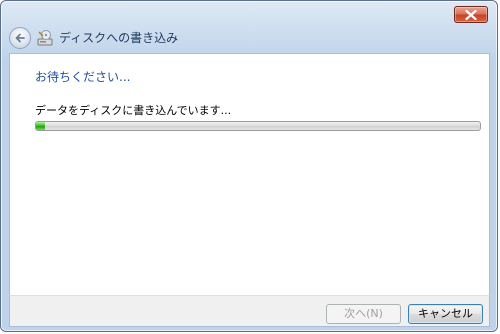 The height and width of the screenshot is (334, 500). Describe the element at coordinates (445, 314) in the screenshot. I see `cancel-button: キャンセル` at that location.